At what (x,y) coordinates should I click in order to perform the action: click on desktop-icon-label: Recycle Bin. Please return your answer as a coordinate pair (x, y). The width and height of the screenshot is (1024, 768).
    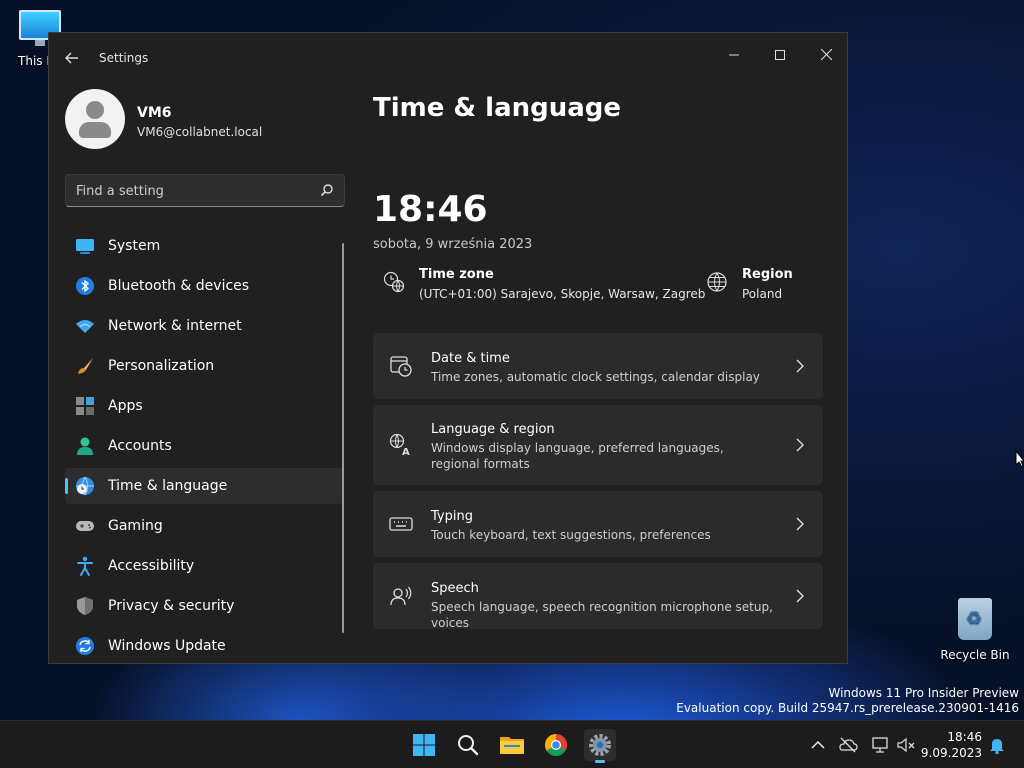
    Looking at the image, I should click on (975, 655).